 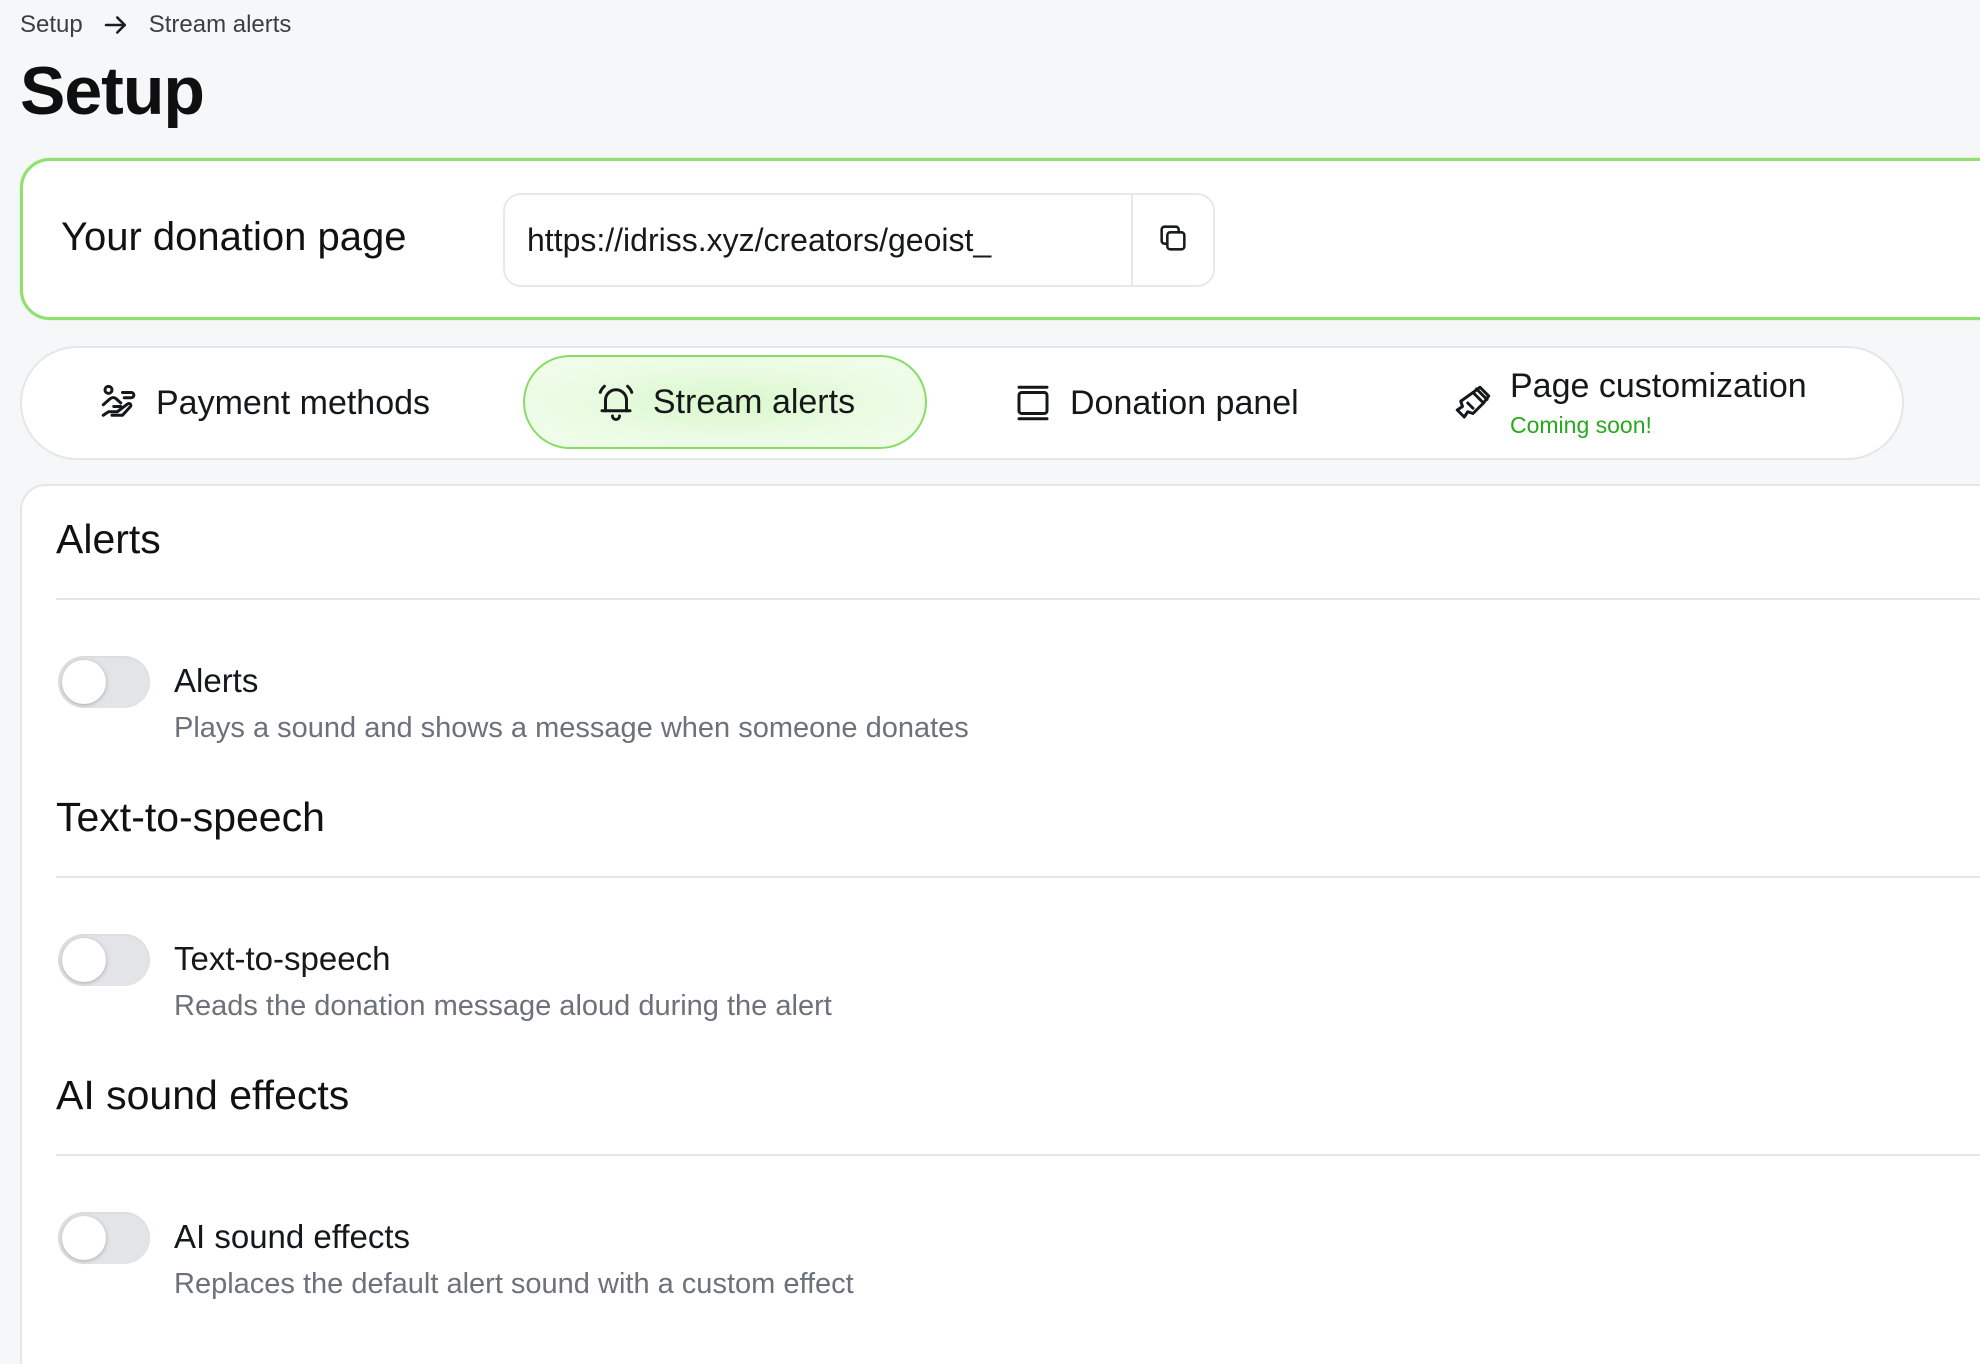 I want to click on donation-page-card: Your donation page, so click(x=1000, y=239).